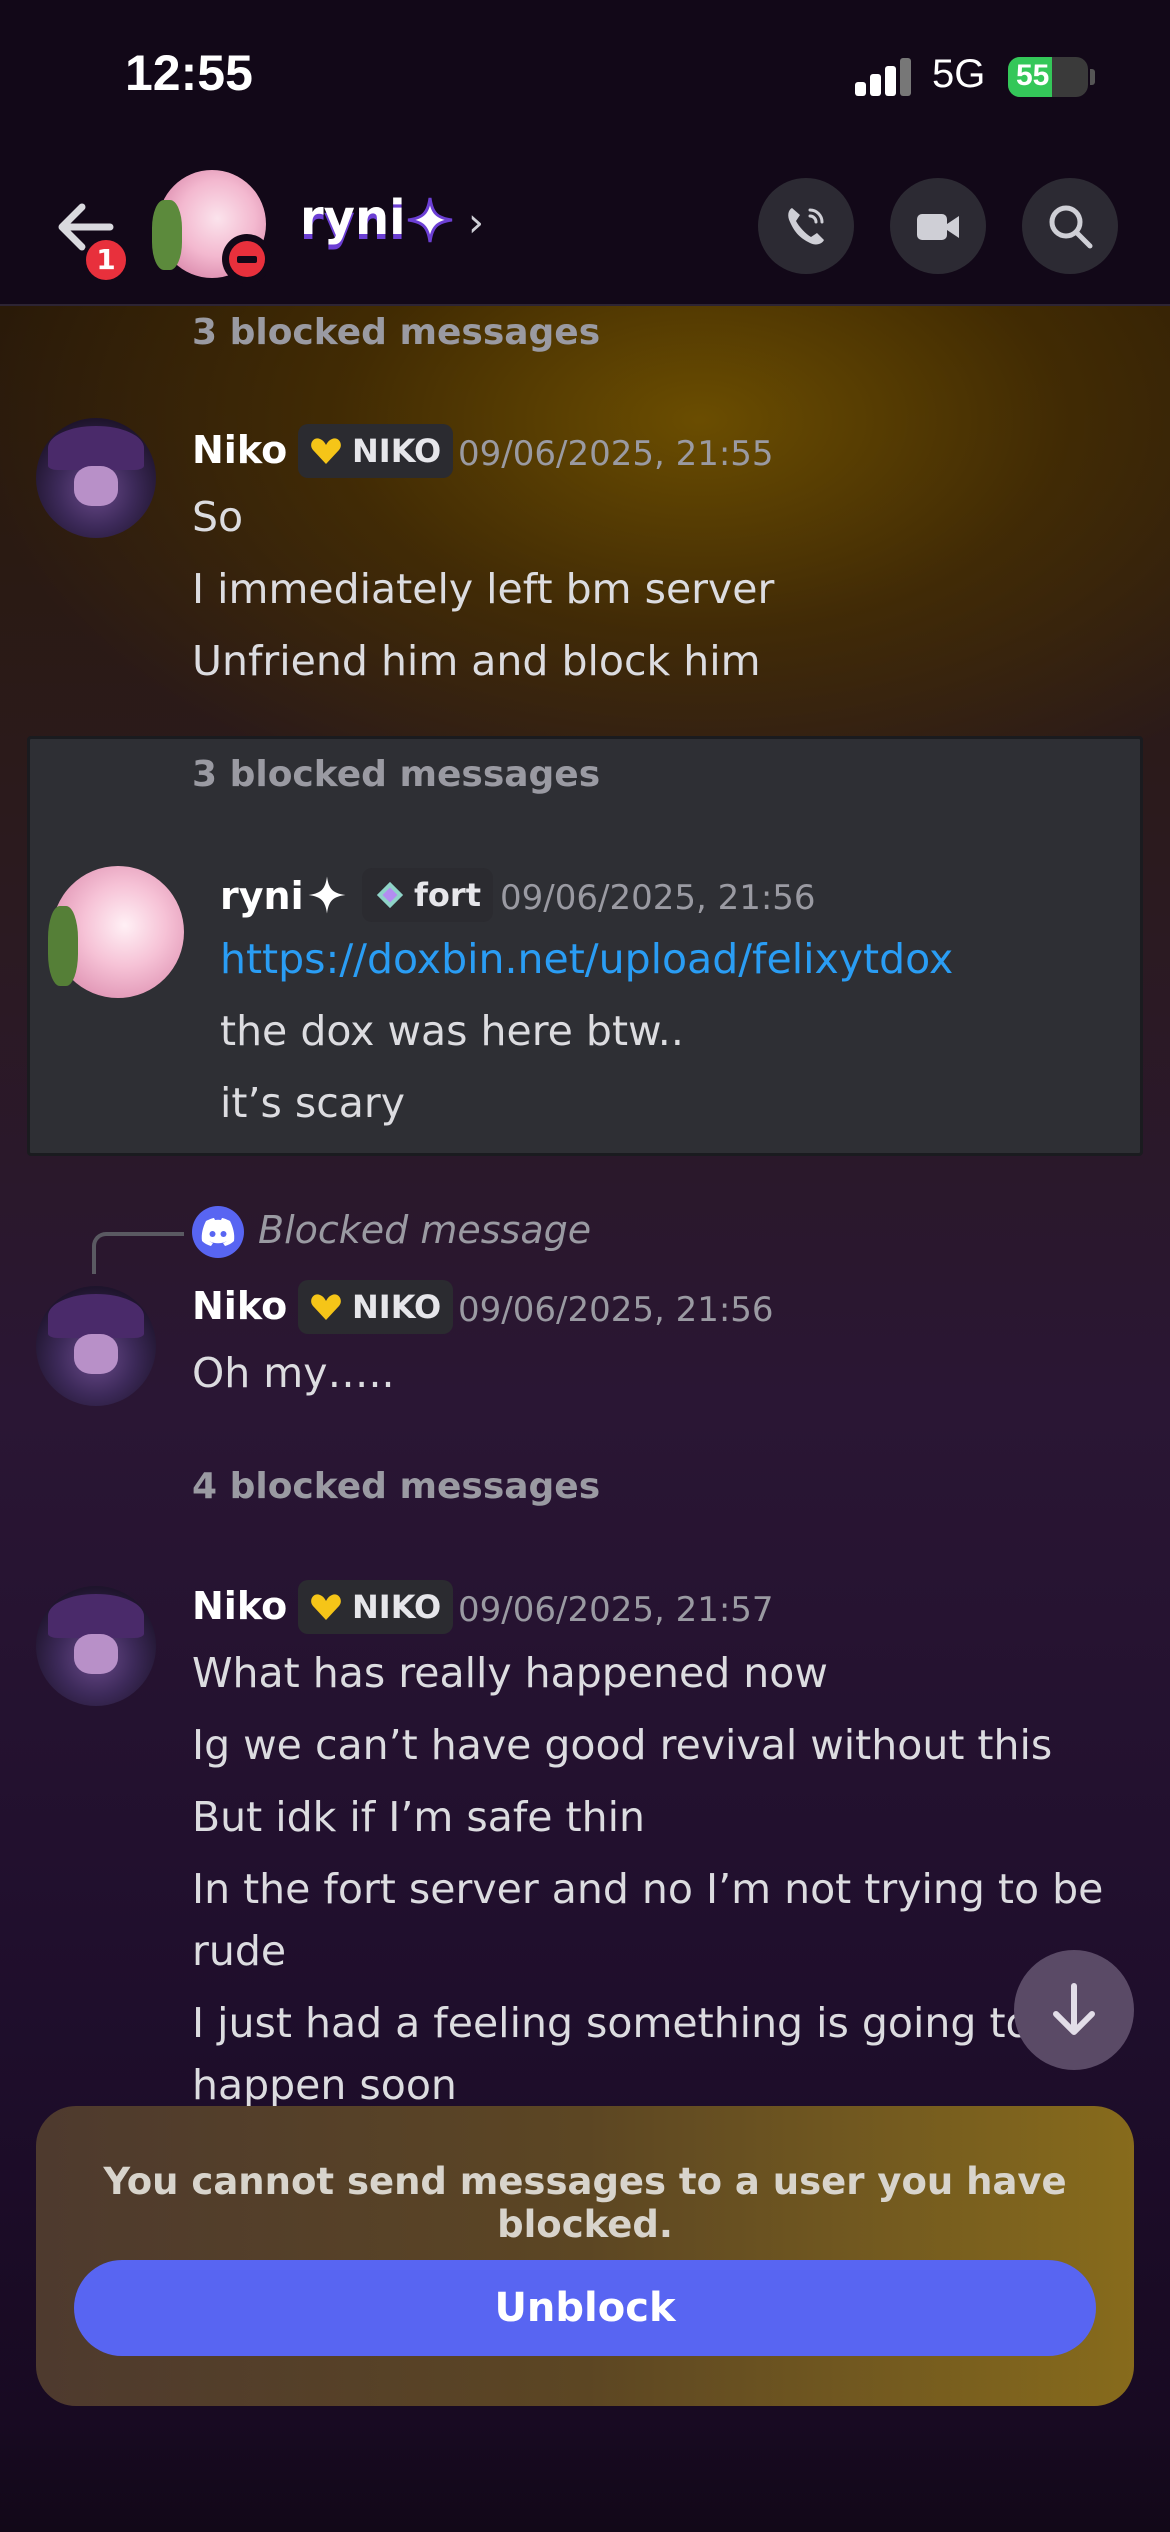  Describe the element at coordinates (313, 1103) in the screenshot. I see `message-text: it’s scary` at that location.